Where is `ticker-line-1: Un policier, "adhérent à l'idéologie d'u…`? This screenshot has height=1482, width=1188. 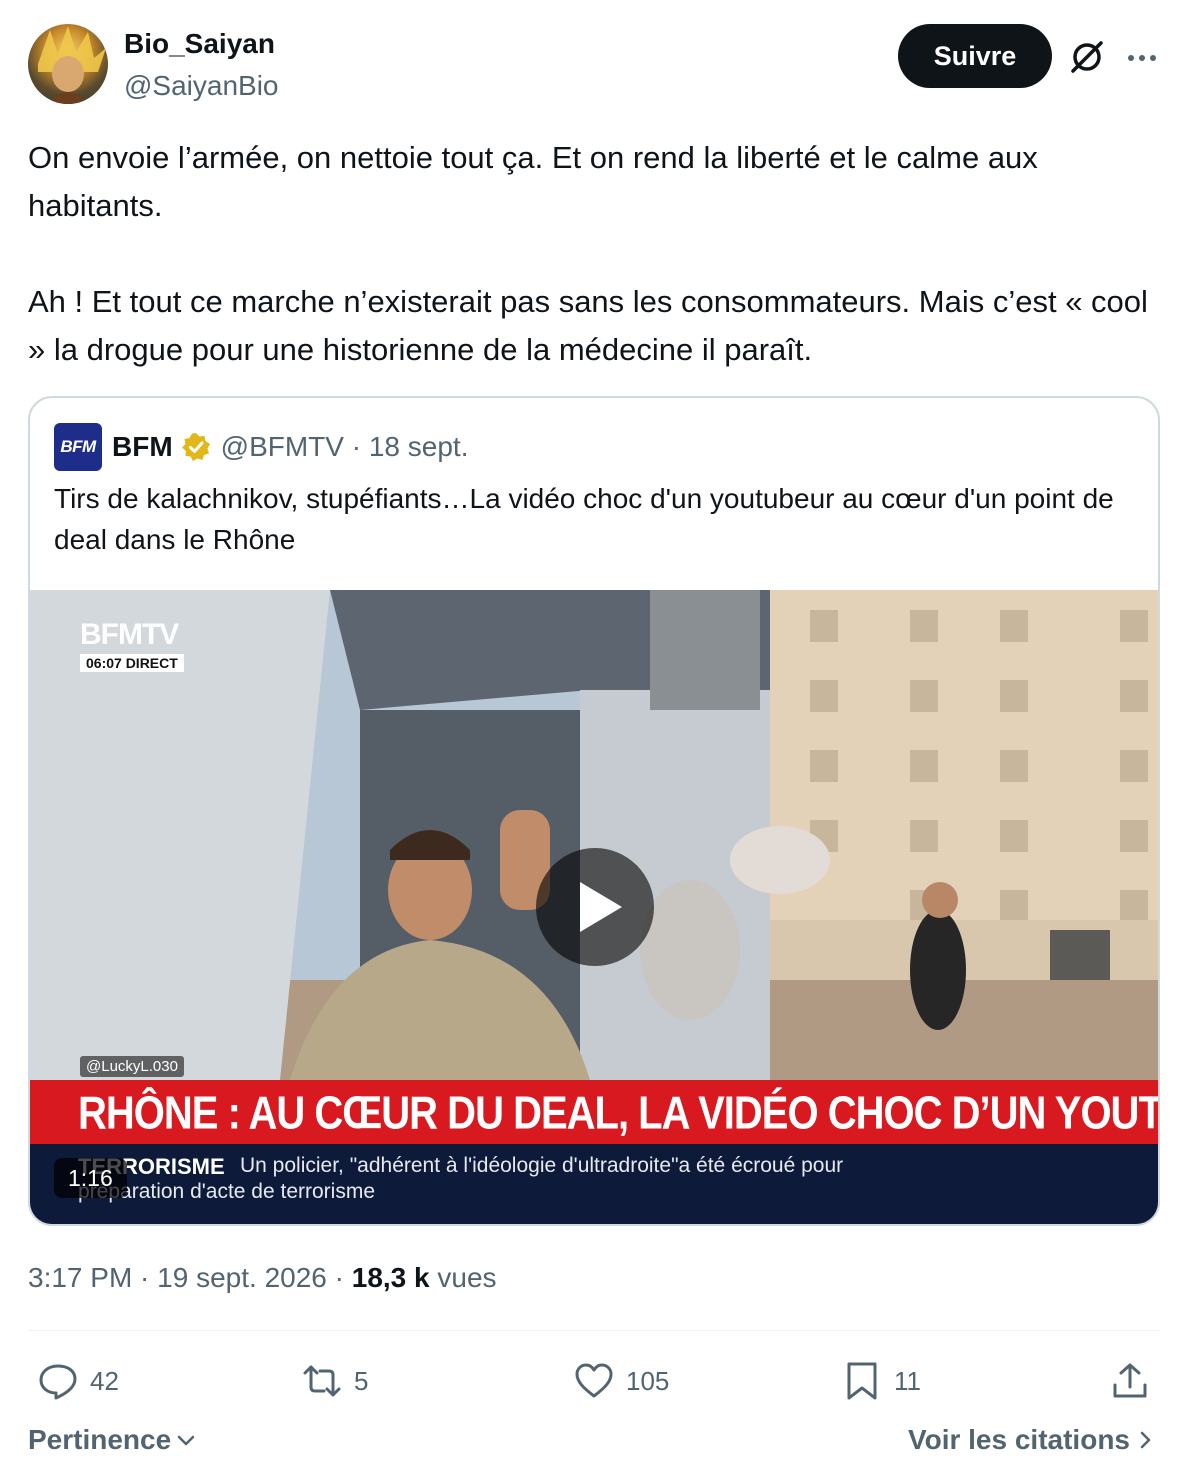
ticker-line-1: Un policier, "adhérent à l'idéologie d'u… is located at coordinates (542, 1165).